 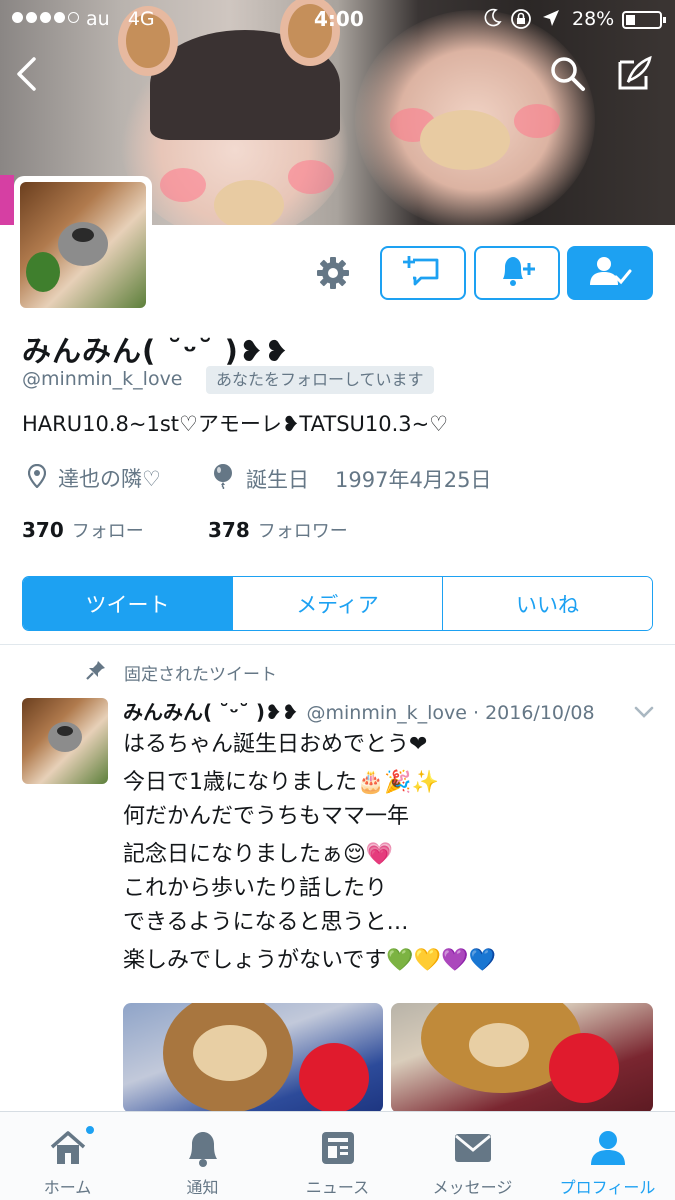 I want to click on notifications-toggle-button, so click(x=517, y=273).